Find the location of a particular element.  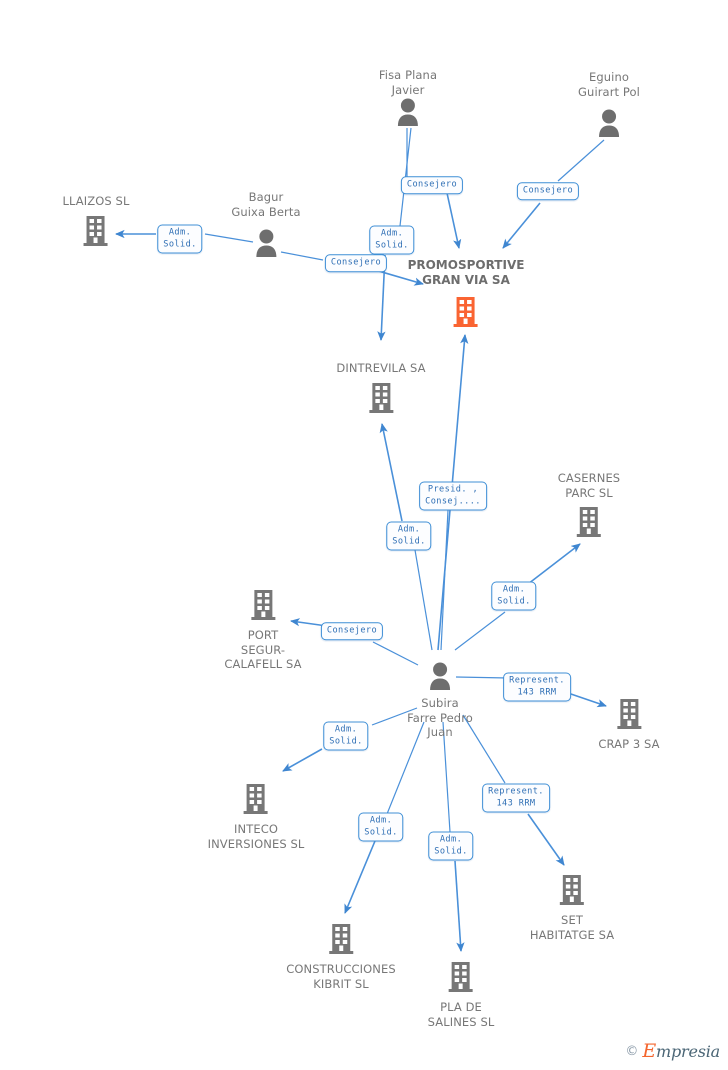

node-inteco: INTECO INVERSIONES SL is located at coordinates (256, 817).